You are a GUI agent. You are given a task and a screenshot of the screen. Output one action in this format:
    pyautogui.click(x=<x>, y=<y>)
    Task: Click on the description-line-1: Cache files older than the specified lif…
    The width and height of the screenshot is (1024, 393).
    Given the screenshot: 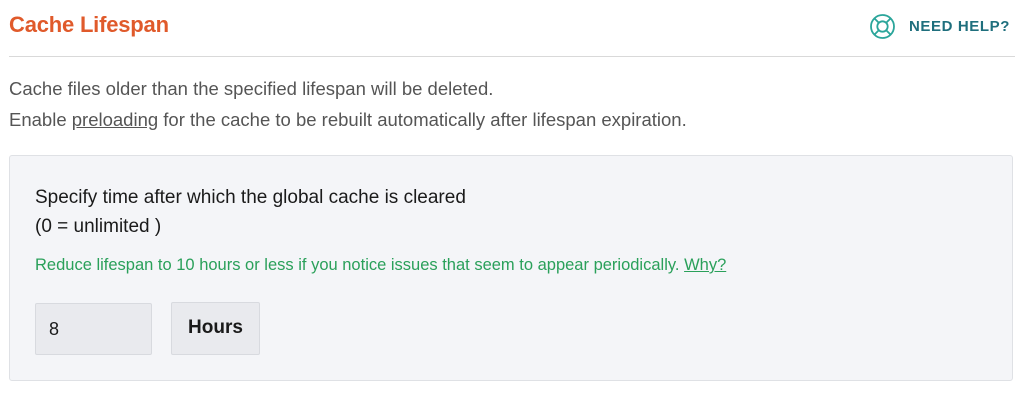 What is the action you would take?
    pyautogui.click(x=251, y=88)
    